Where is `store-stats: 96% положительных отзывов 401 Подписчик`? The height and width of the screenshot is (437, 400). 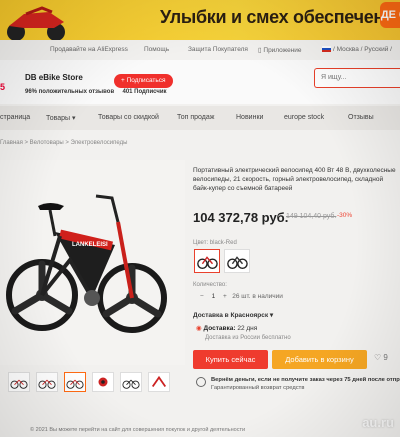
store-stats: 96% положительных отзывов 401 Подписчик is located at coordinates (96, 92).